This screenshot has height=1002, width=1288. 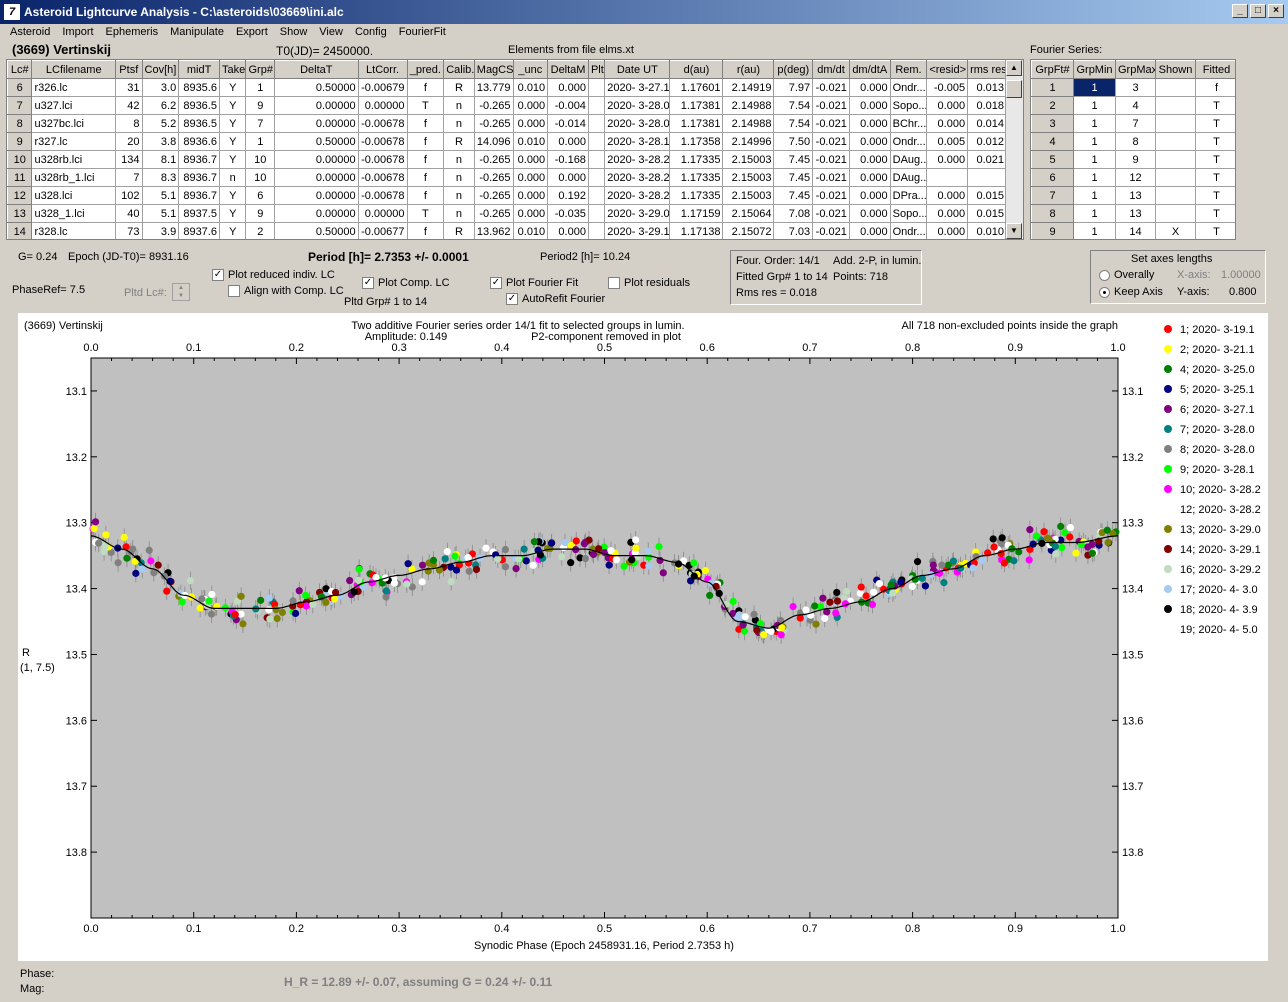 What do you see at coordinates (382, 87) in the screenshot?
I see `lc-cell: -0.00679` at bounding box center [382, 87].